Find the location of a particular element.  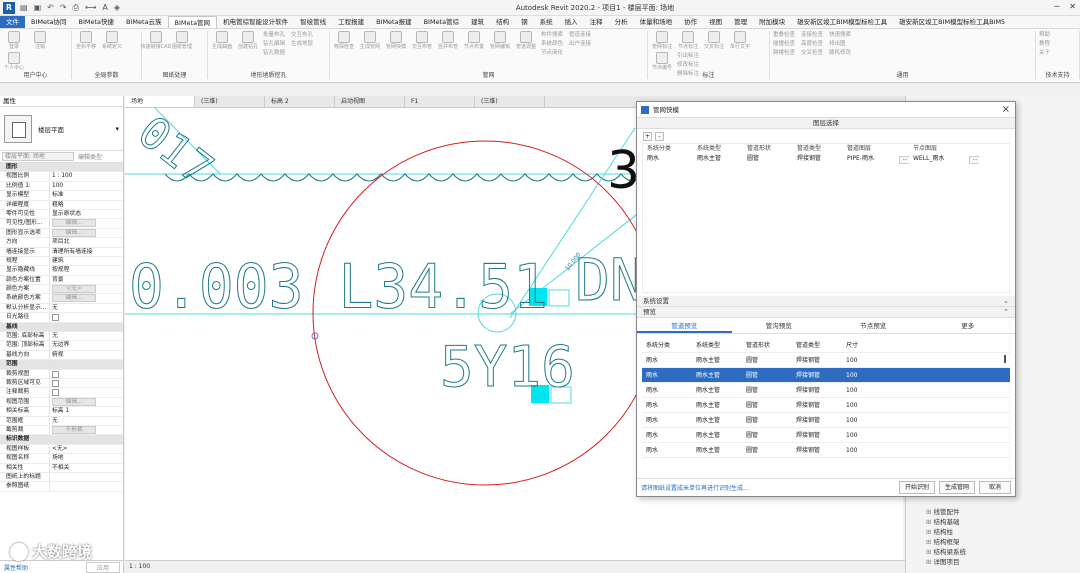

view-tab-1: (三维) is located at coordinates (230, 101).